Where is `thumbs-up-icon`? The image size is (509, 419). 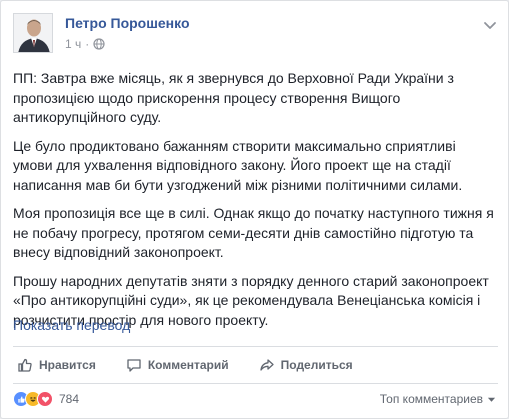
thumbs-up-icon is located at coordinates (25, 365).